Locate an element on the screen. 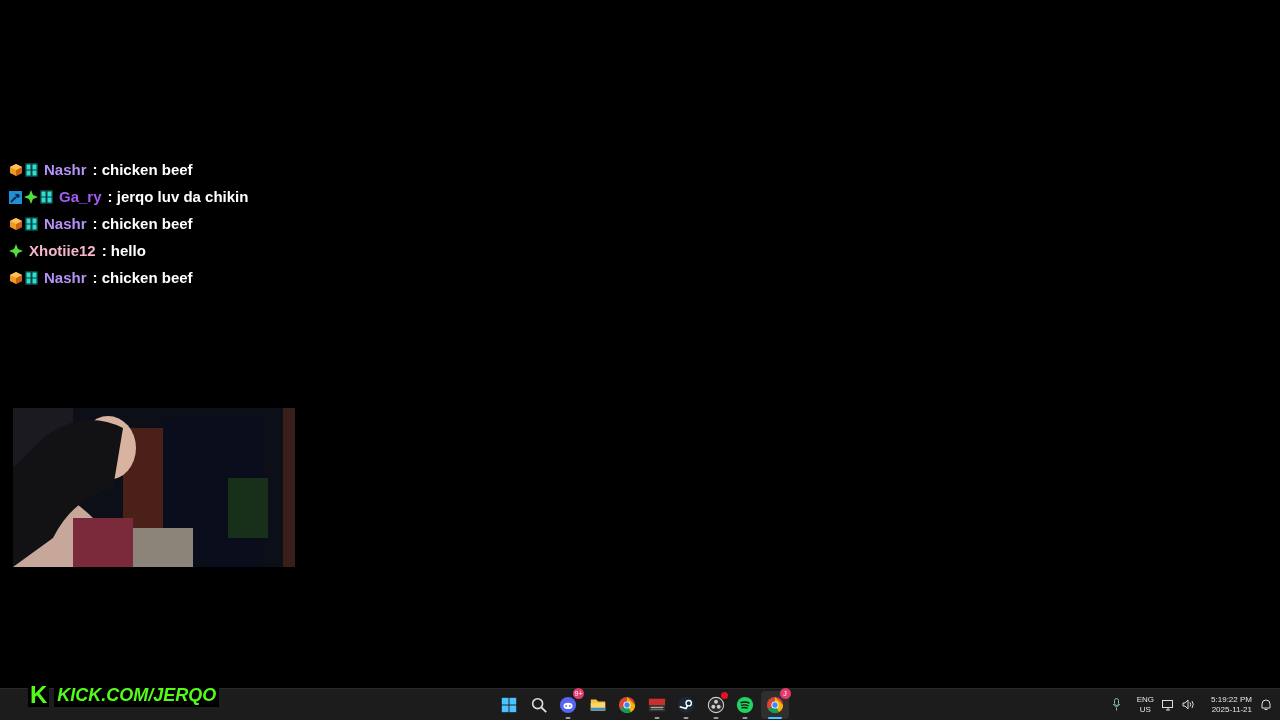  music-icon is located at coordinates (745, 705).